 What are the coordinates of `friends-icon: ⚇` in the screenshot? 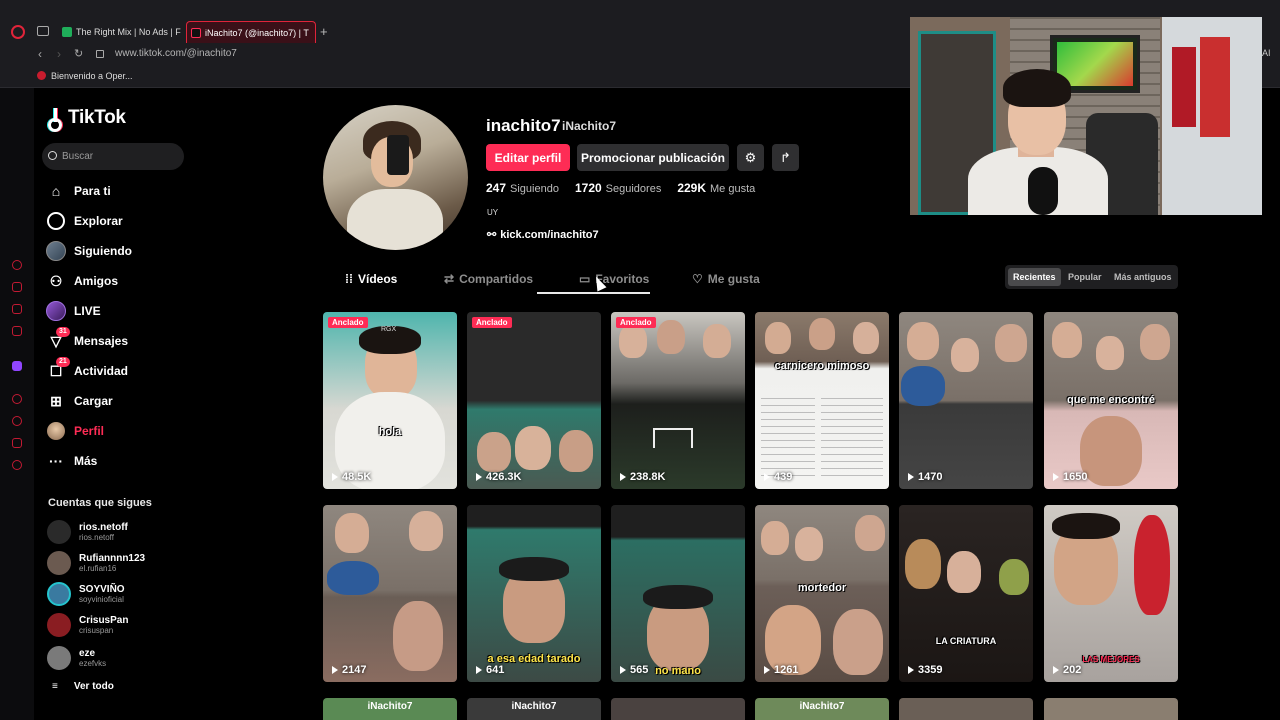 It's located at (56, 280).